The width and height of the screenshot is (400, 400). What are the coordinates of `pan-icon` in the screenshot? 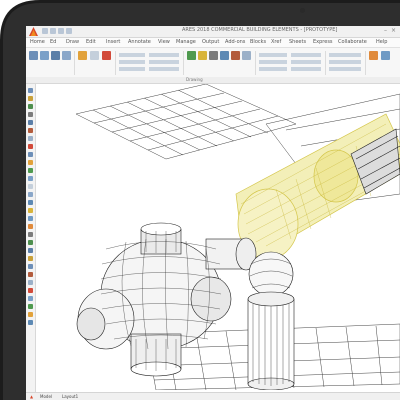 It's located at (30, 106).